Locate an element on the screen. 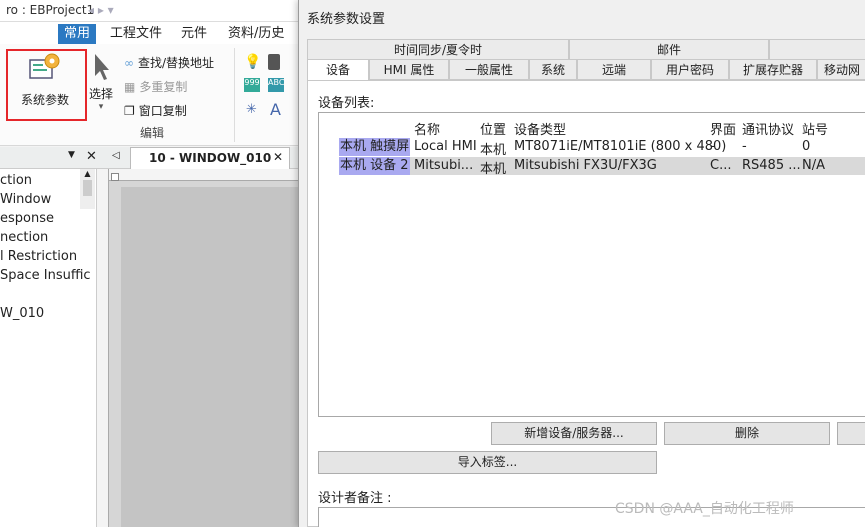  document-tab-bar: ▼ ✕ ◁ 10 - WINDOW_010 ✕ is located at coordinates (150, 158).